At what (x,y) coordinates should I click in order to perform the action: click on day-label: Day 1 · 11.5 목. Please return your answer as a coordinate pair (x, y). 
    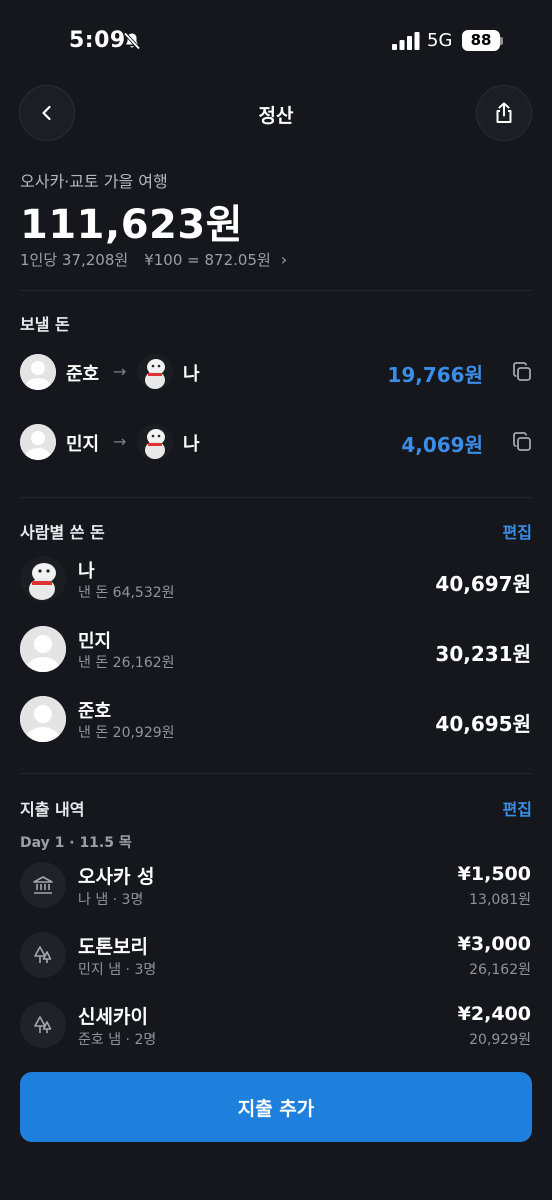
    Looking at the image, I should click on (76, 843).